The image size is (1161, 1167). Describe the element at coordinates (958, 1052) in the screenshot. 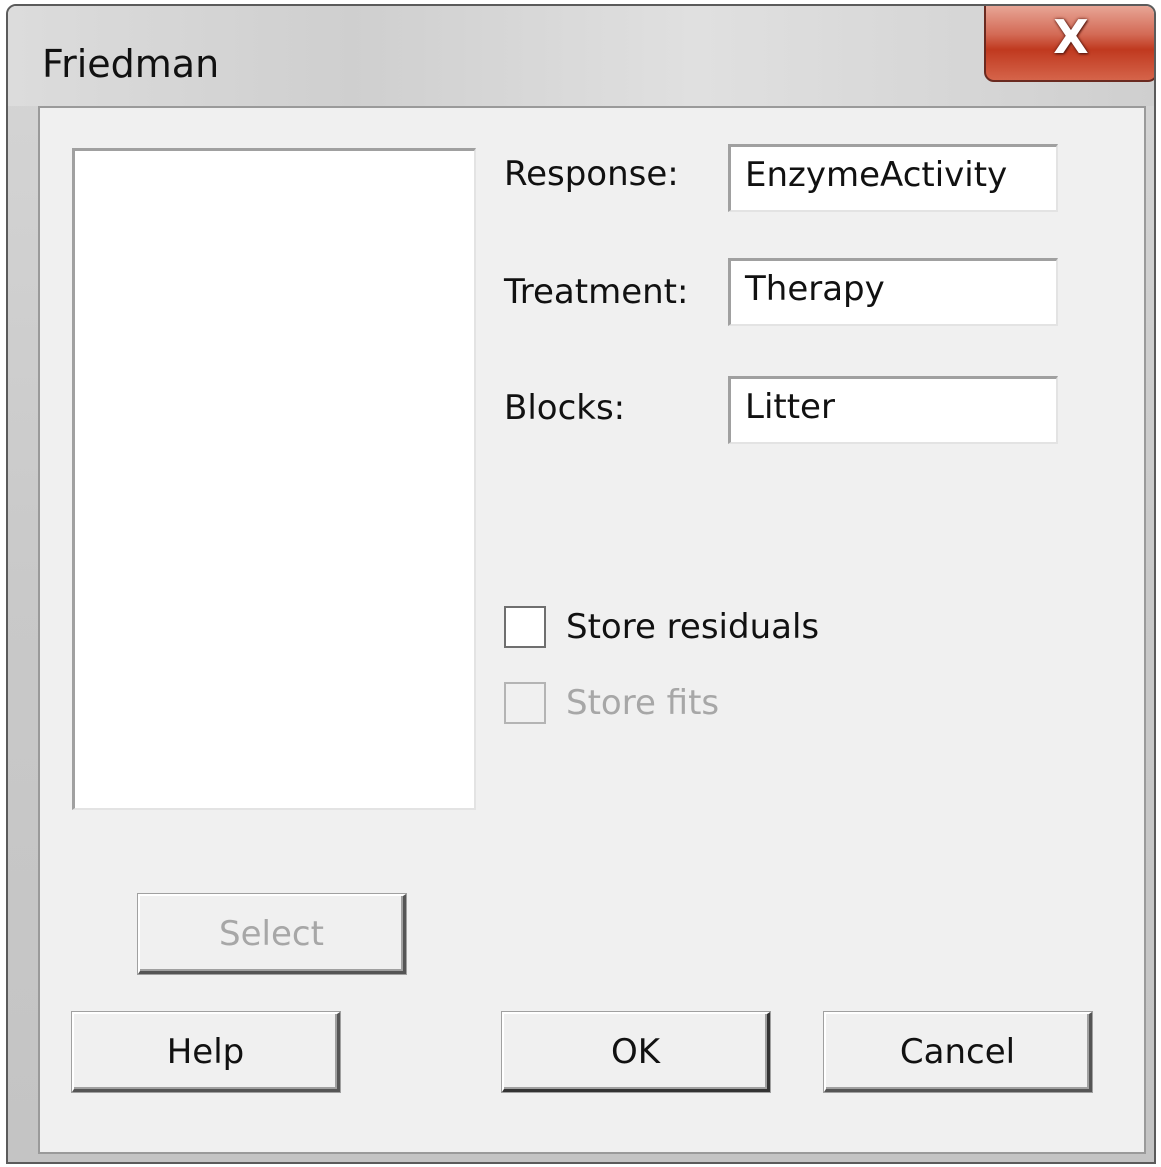

I see `cancel-button: Cancel` at that location.